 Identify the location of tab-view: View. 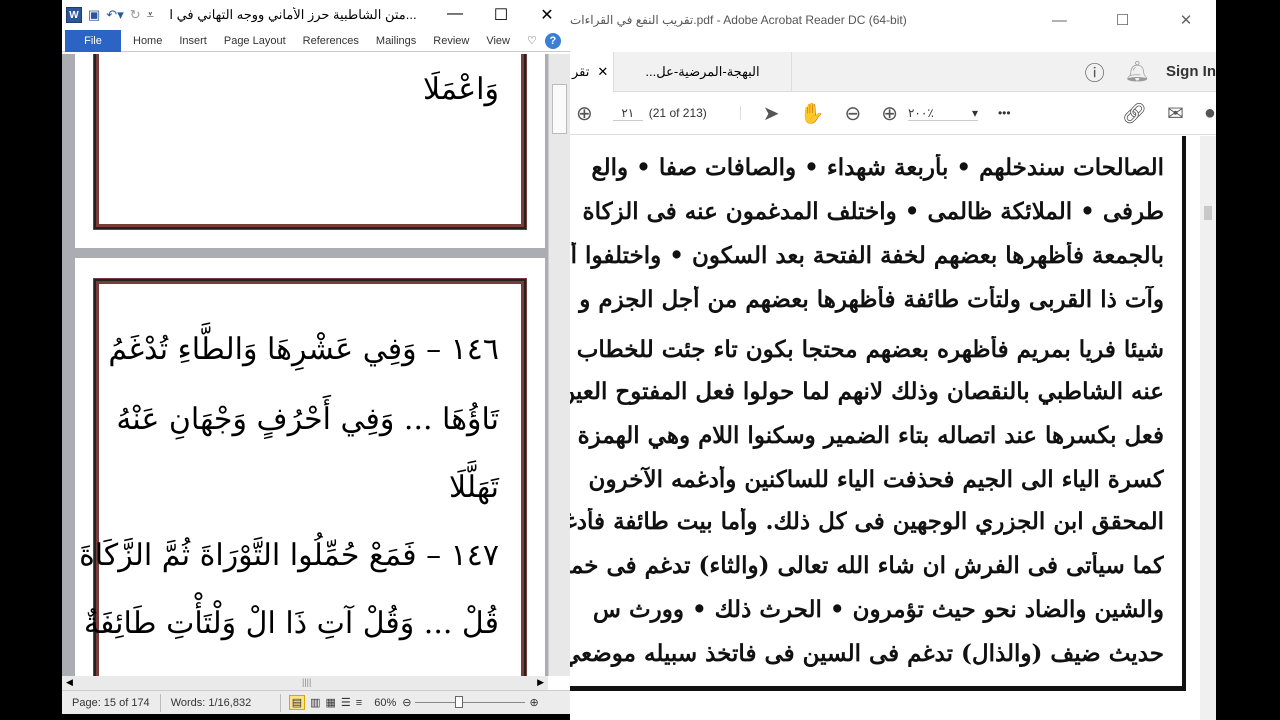
(498, 41).